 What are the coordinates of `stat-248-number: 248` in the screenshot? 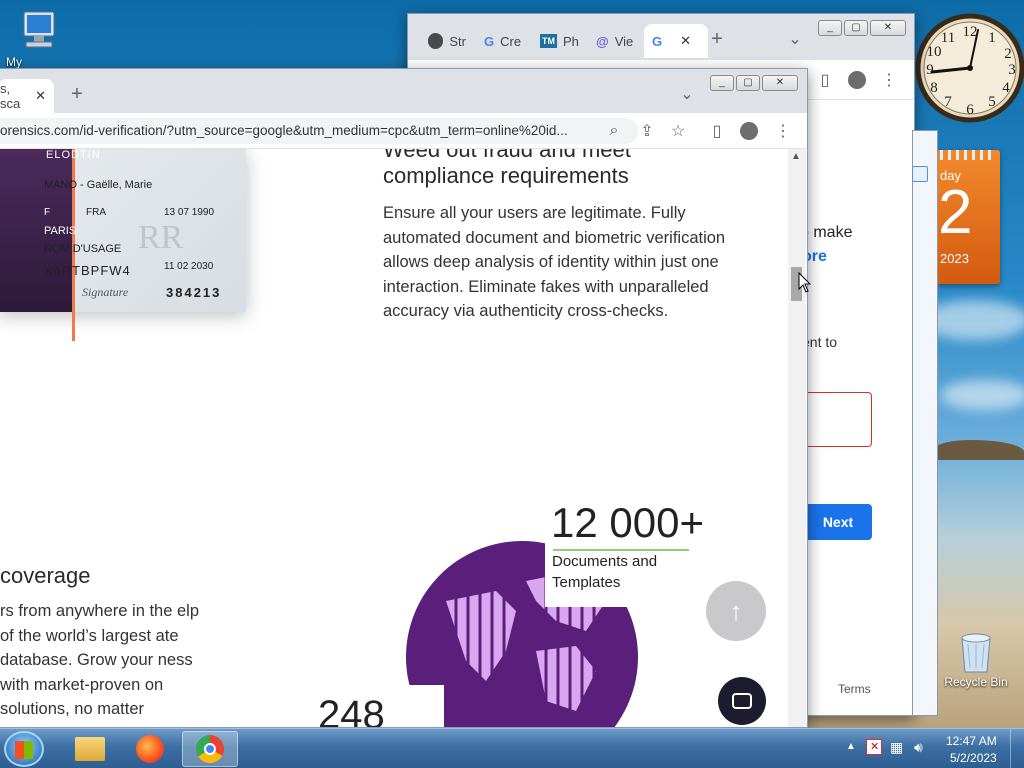 It's located at (351, 710).